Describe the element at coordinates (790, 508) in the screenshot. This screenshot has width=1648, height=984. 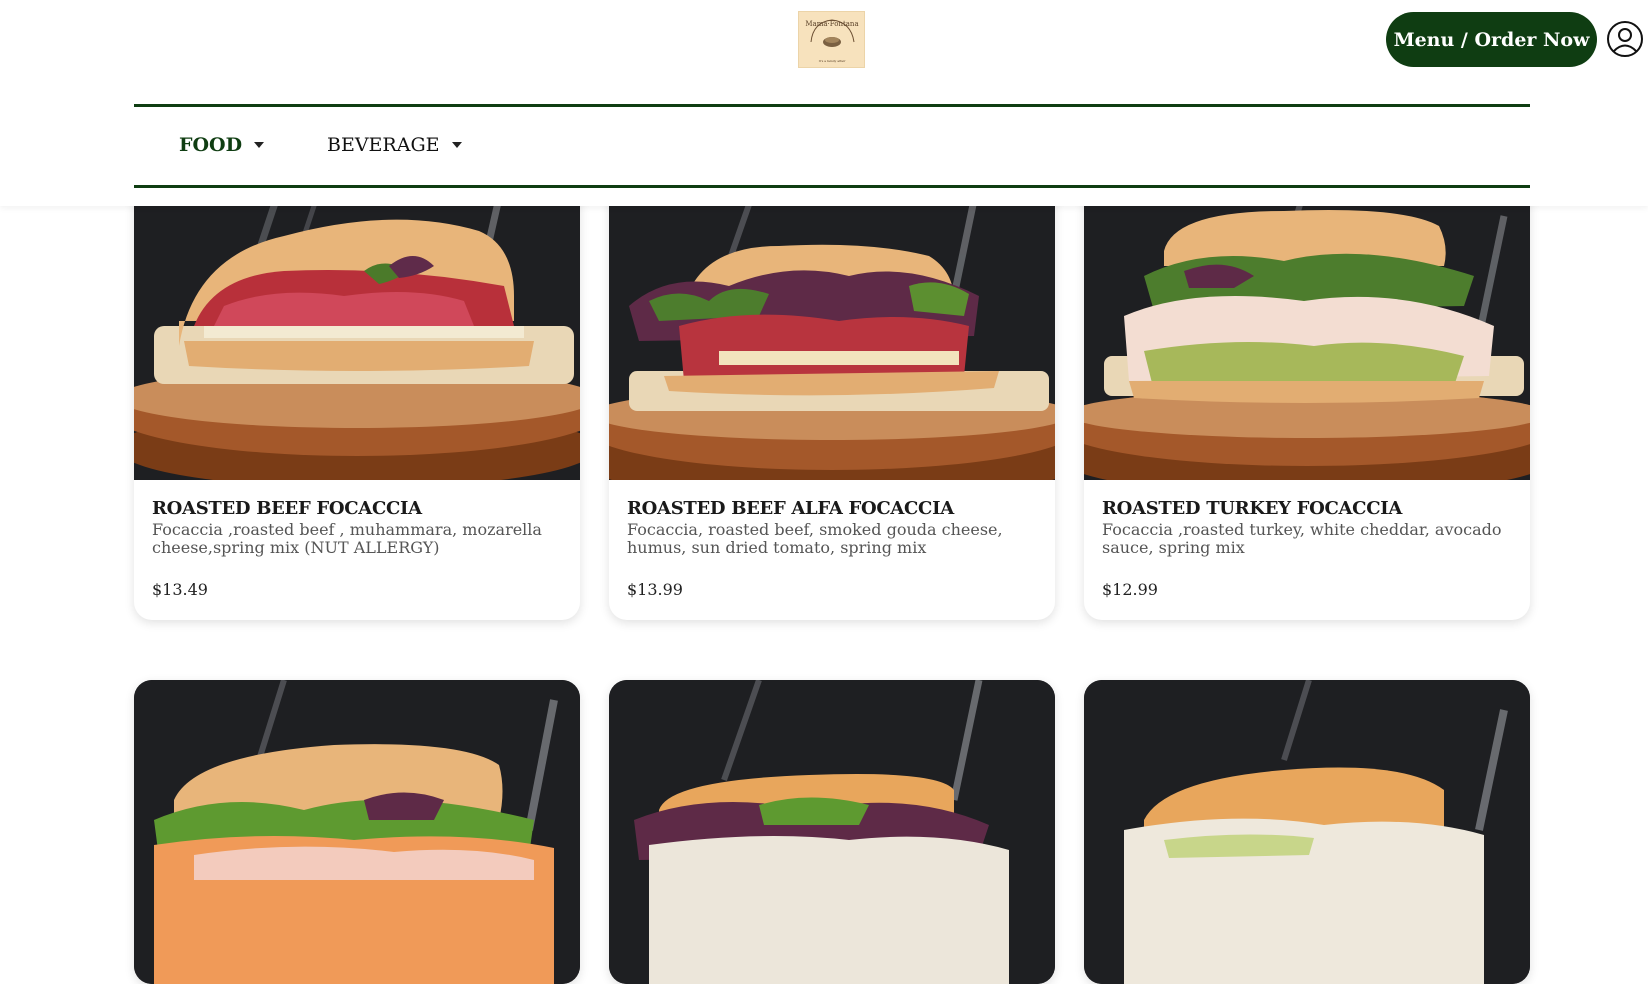
I see `product-name: ROASTED BEEF ALFA FOCACCIA` at that location.